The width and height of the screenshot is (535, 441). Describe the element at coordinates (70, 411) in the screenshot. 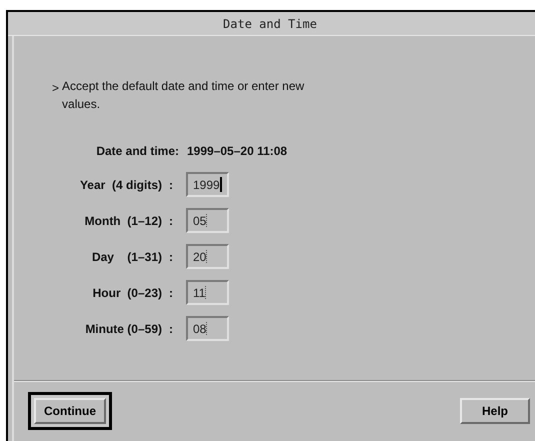

I see `continue-button: Continue` at that location.